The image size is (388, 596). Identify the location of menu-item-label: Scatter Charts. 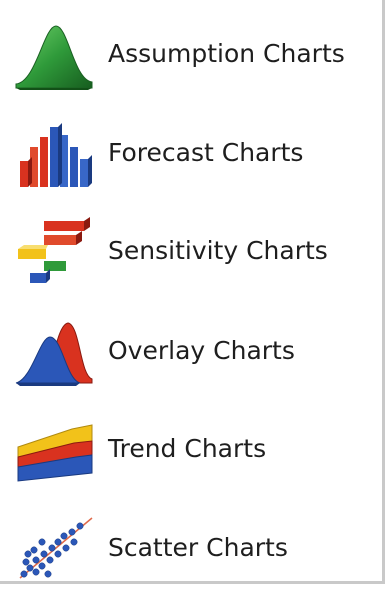
(198, 547).